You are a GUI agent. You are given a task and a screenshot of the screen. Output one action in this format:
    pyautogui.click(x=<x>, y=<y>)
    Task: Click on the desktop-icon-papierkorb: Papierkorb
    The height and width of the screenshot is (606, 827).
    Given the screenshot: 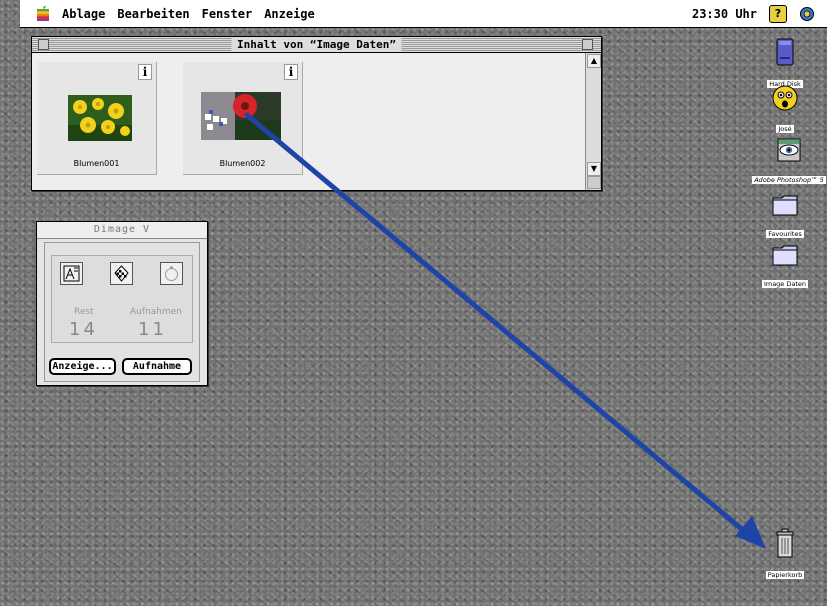 What is the action you would take?
    pyautogui.click(x=785, y=554)
    